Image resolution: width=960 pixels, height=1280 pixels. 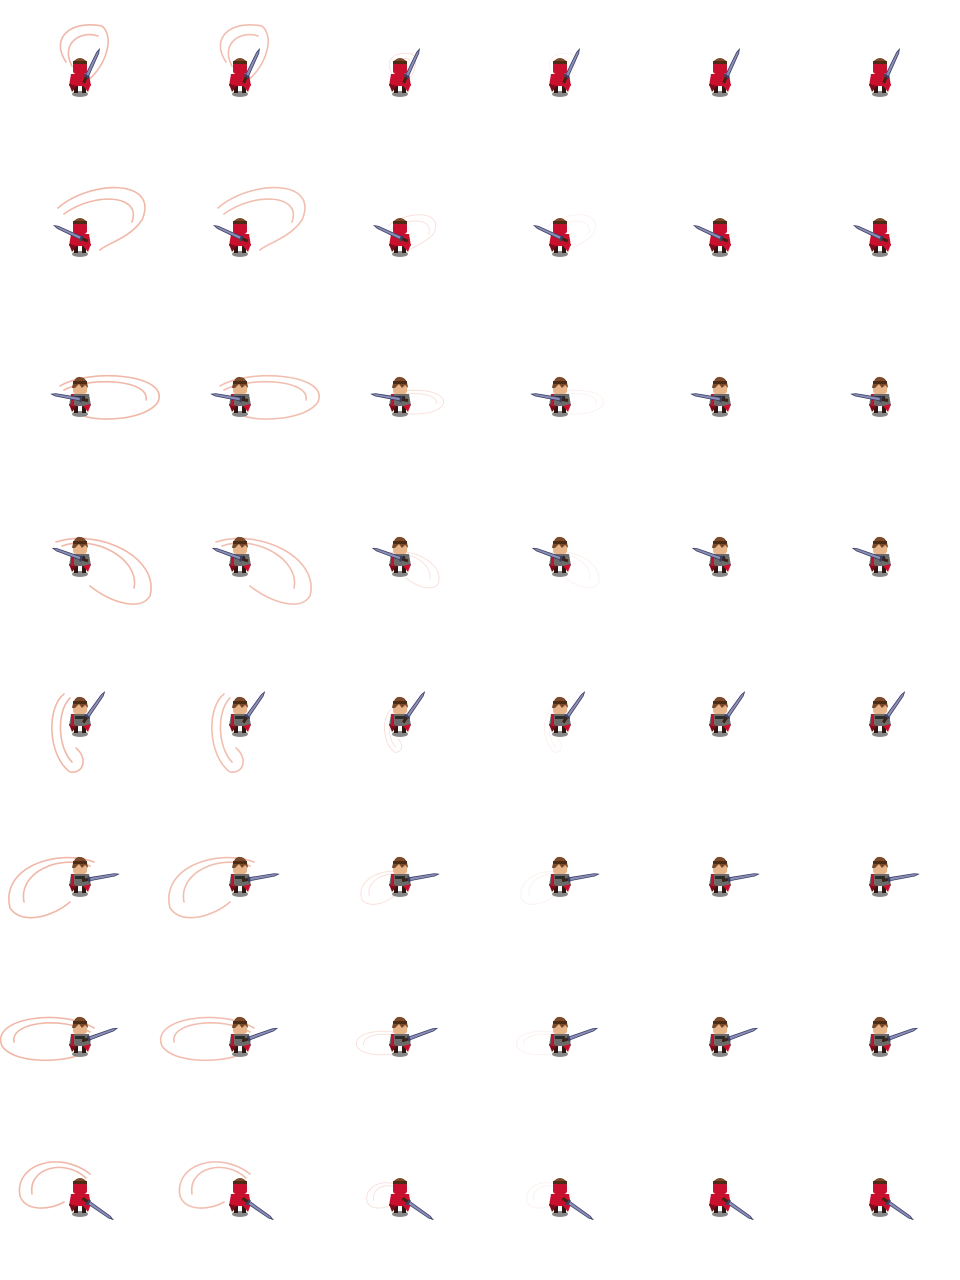 I want to click on sprite-frame-r1-c4, so click(x=564, y=72).